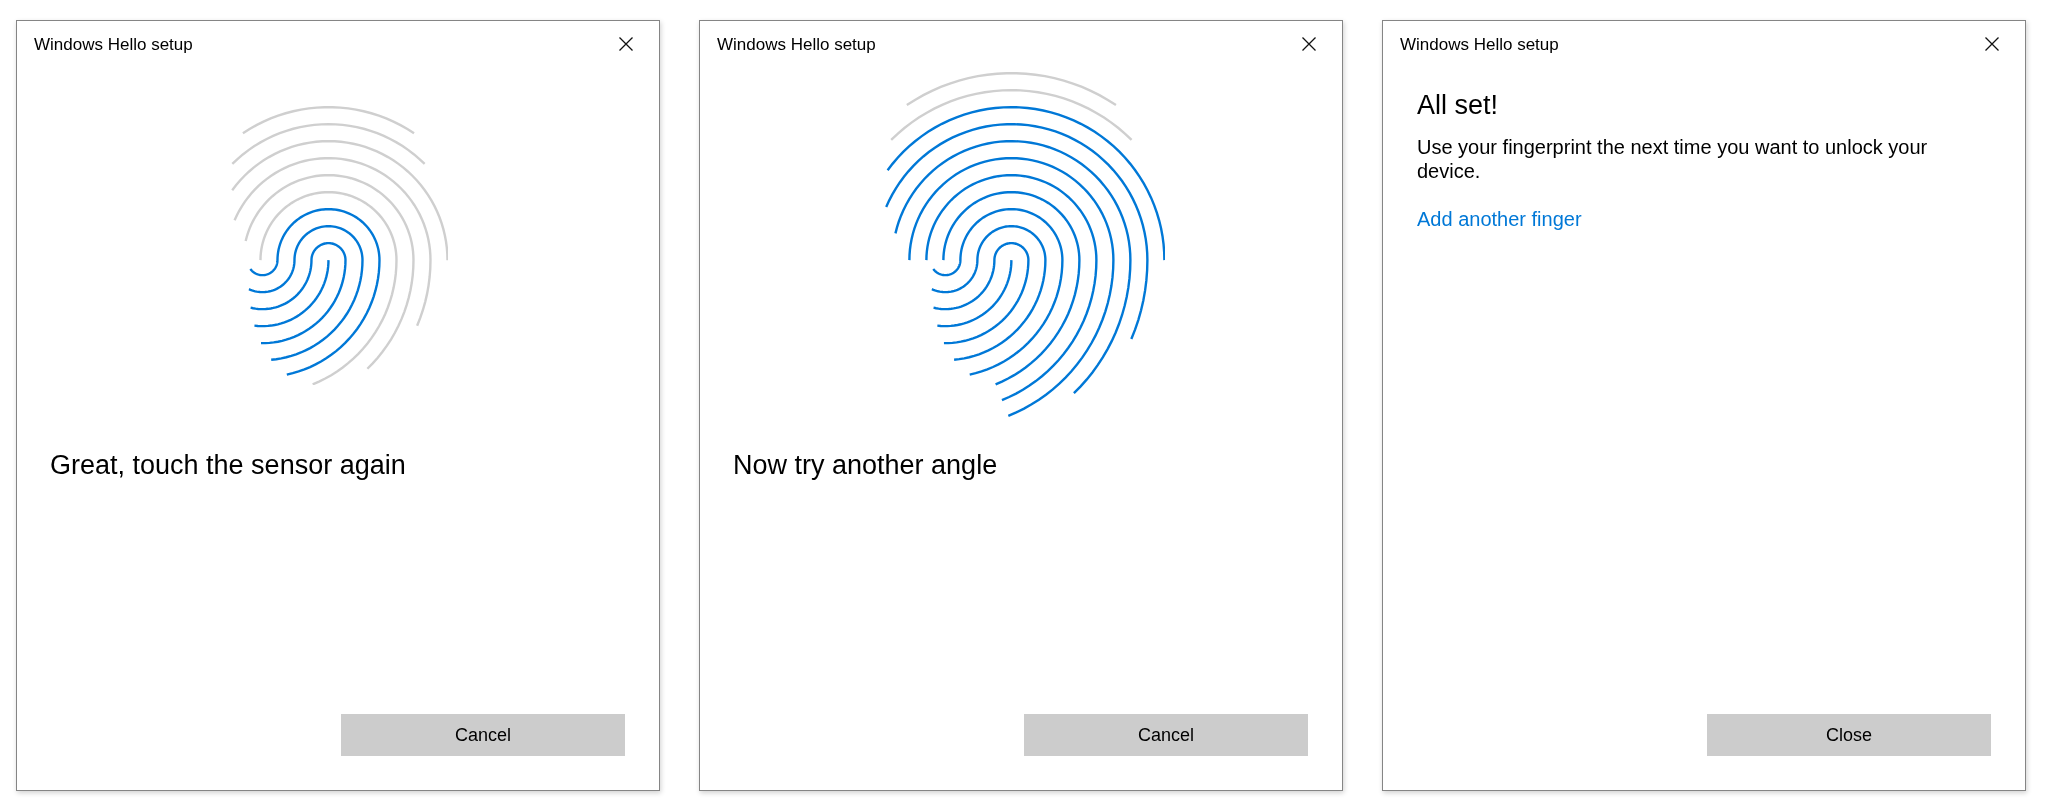  I want to click on close-button: Close, so click(1849, 735).